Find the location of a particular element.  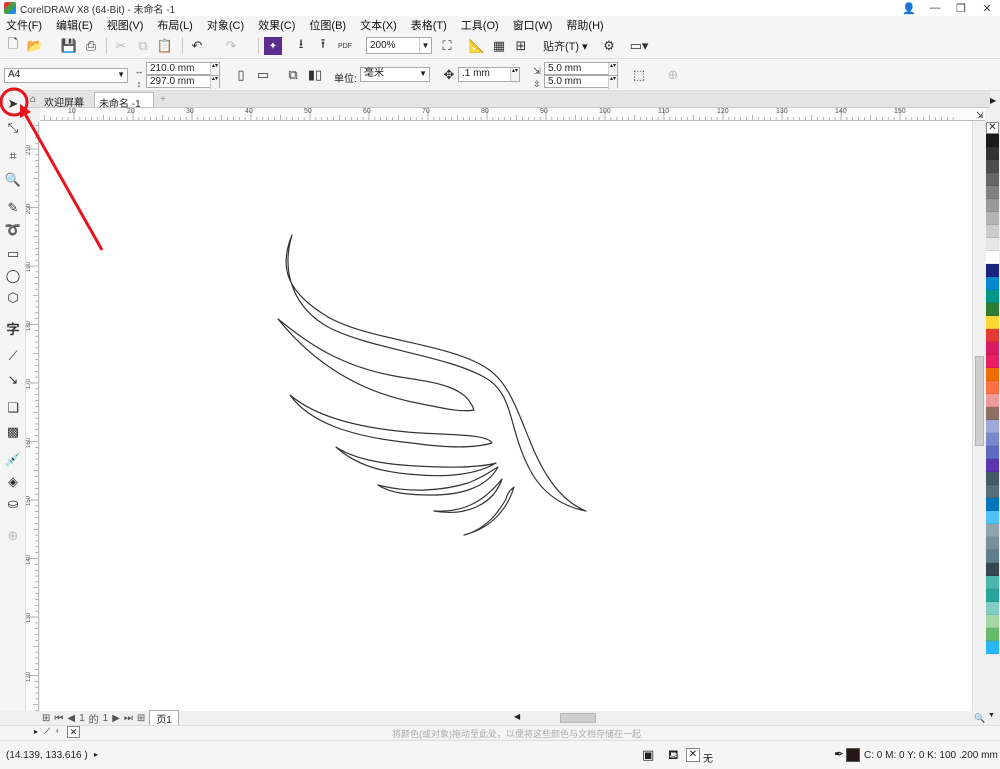

page-size-select: A4 ▼ is located at coordinates (66, 75).